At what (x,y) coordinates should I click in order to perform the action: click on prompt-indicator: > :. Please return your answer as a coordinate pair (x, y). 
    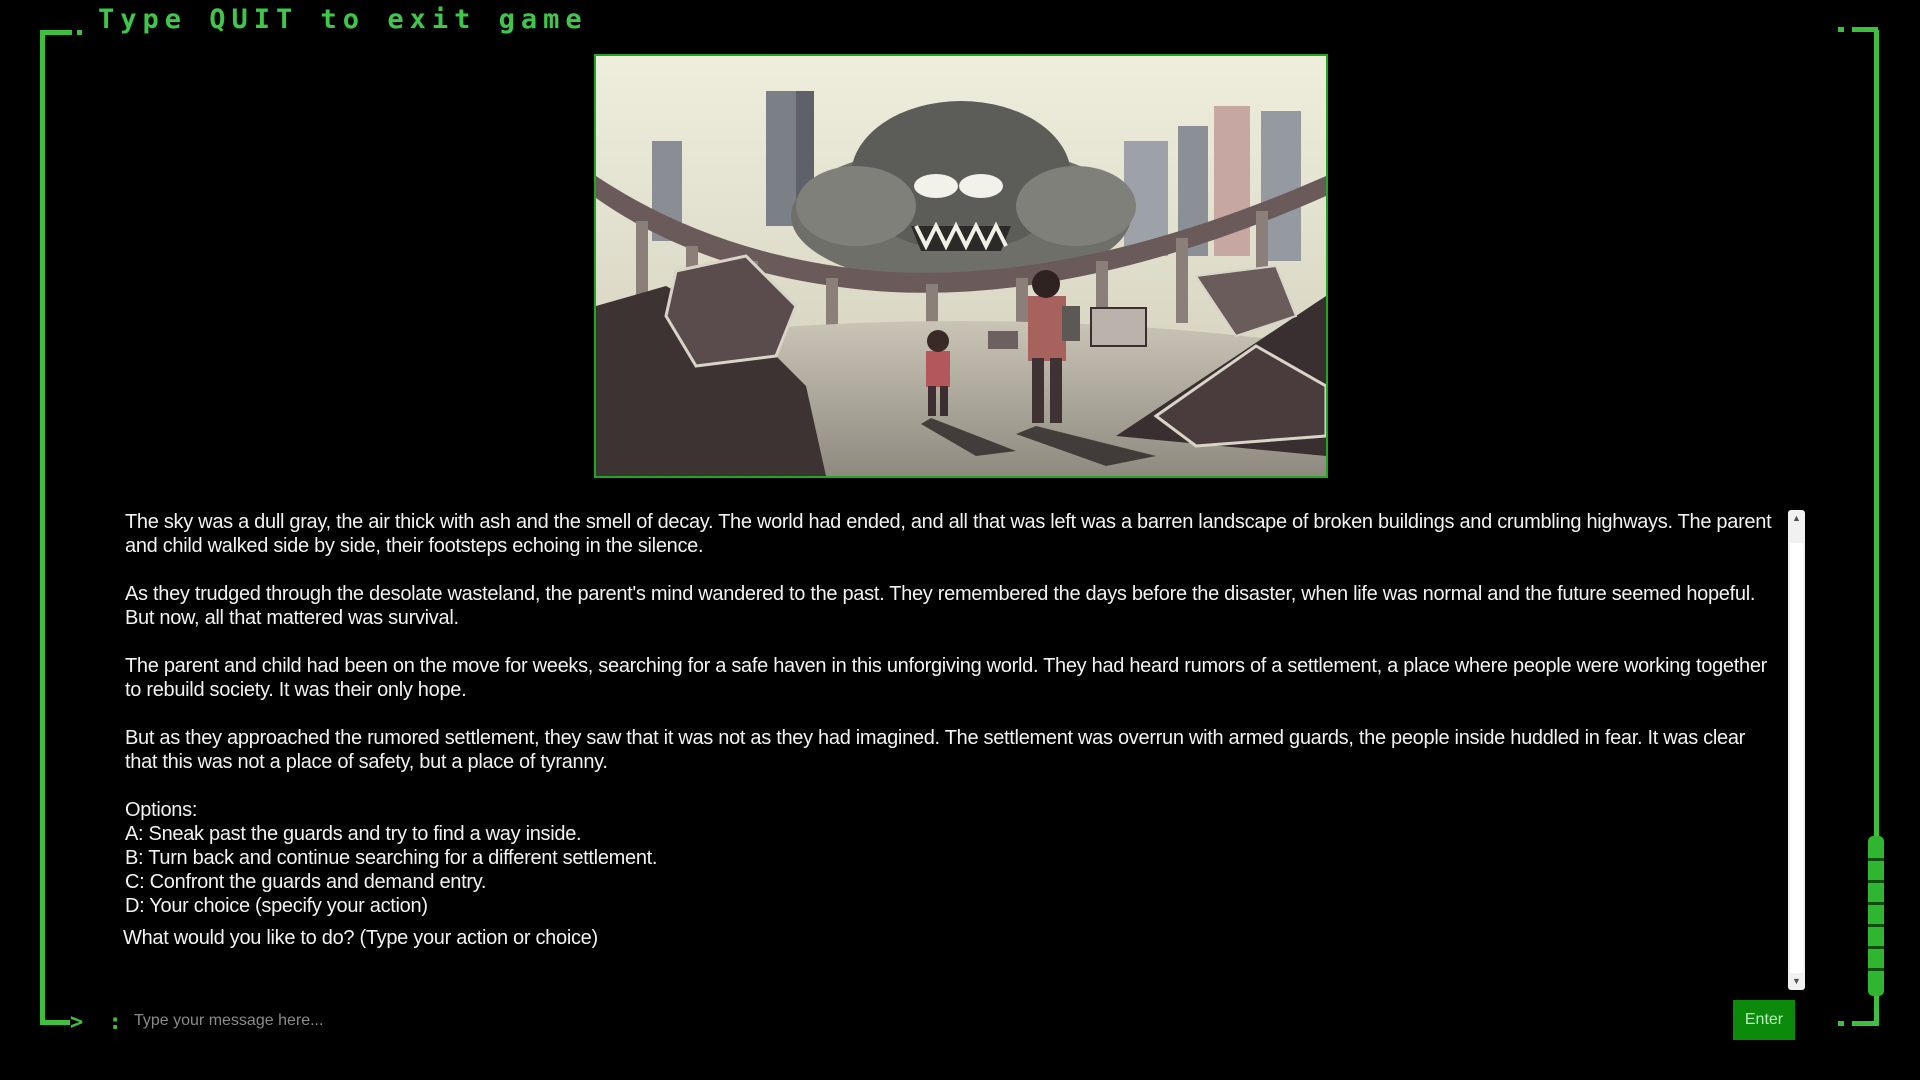
    Looking at the image, I should click on (99, 1022).